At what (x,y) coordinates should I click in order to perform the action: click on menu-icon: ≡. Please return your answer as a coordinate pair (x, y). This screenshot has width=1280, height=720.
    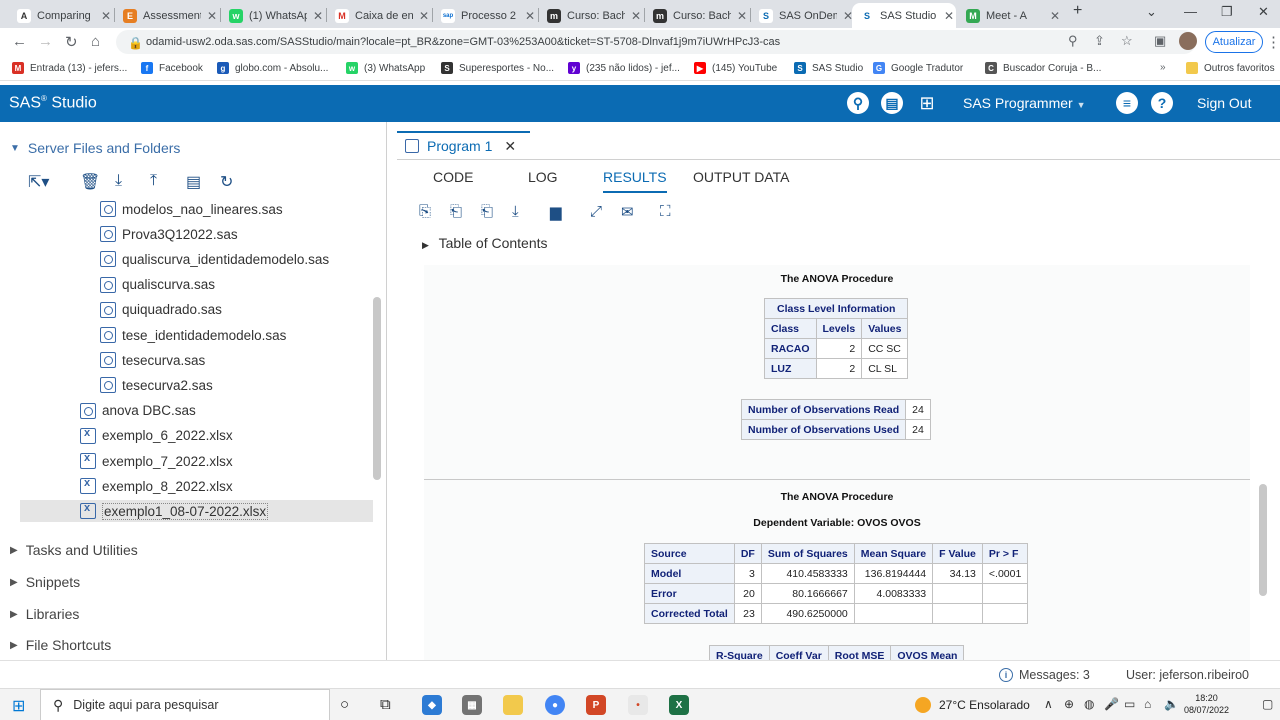
    Looking at the image, I should click on (1127, 103).